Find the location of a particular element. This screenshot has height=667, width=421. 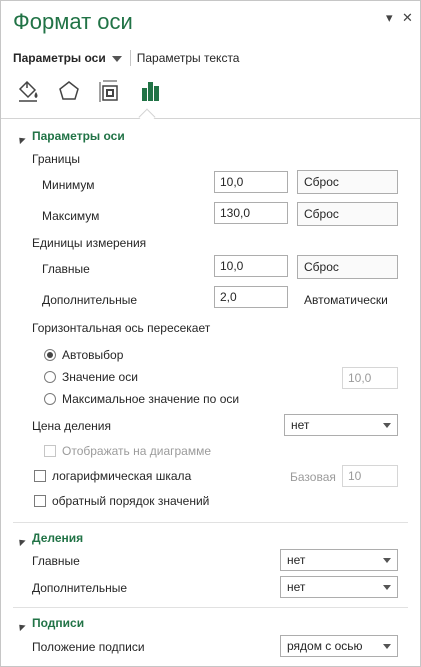

minor-unit-label: Дополнительные is located at coordinates (89, 300).